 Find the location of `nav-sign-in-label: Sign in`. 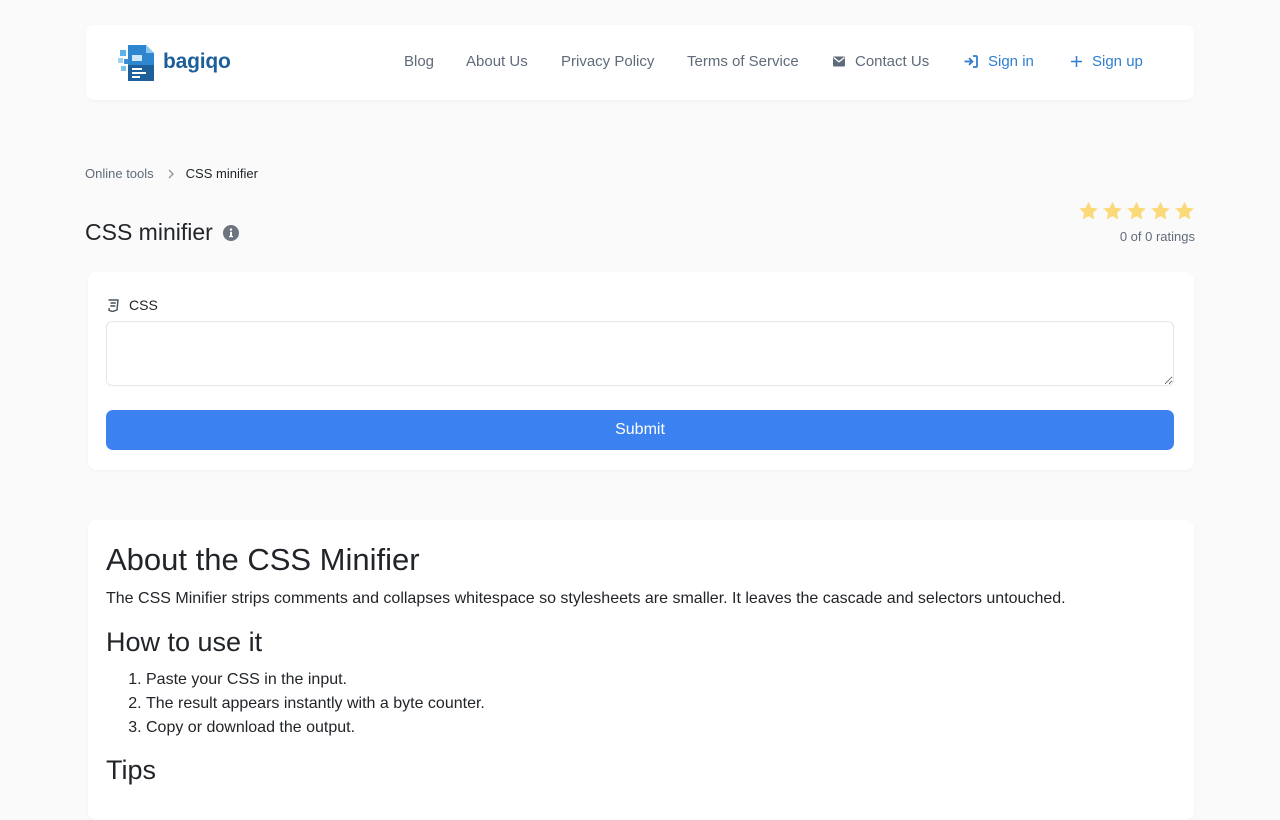

nav-sign-in-label: Sign in is located at coordinates (1011, 61).